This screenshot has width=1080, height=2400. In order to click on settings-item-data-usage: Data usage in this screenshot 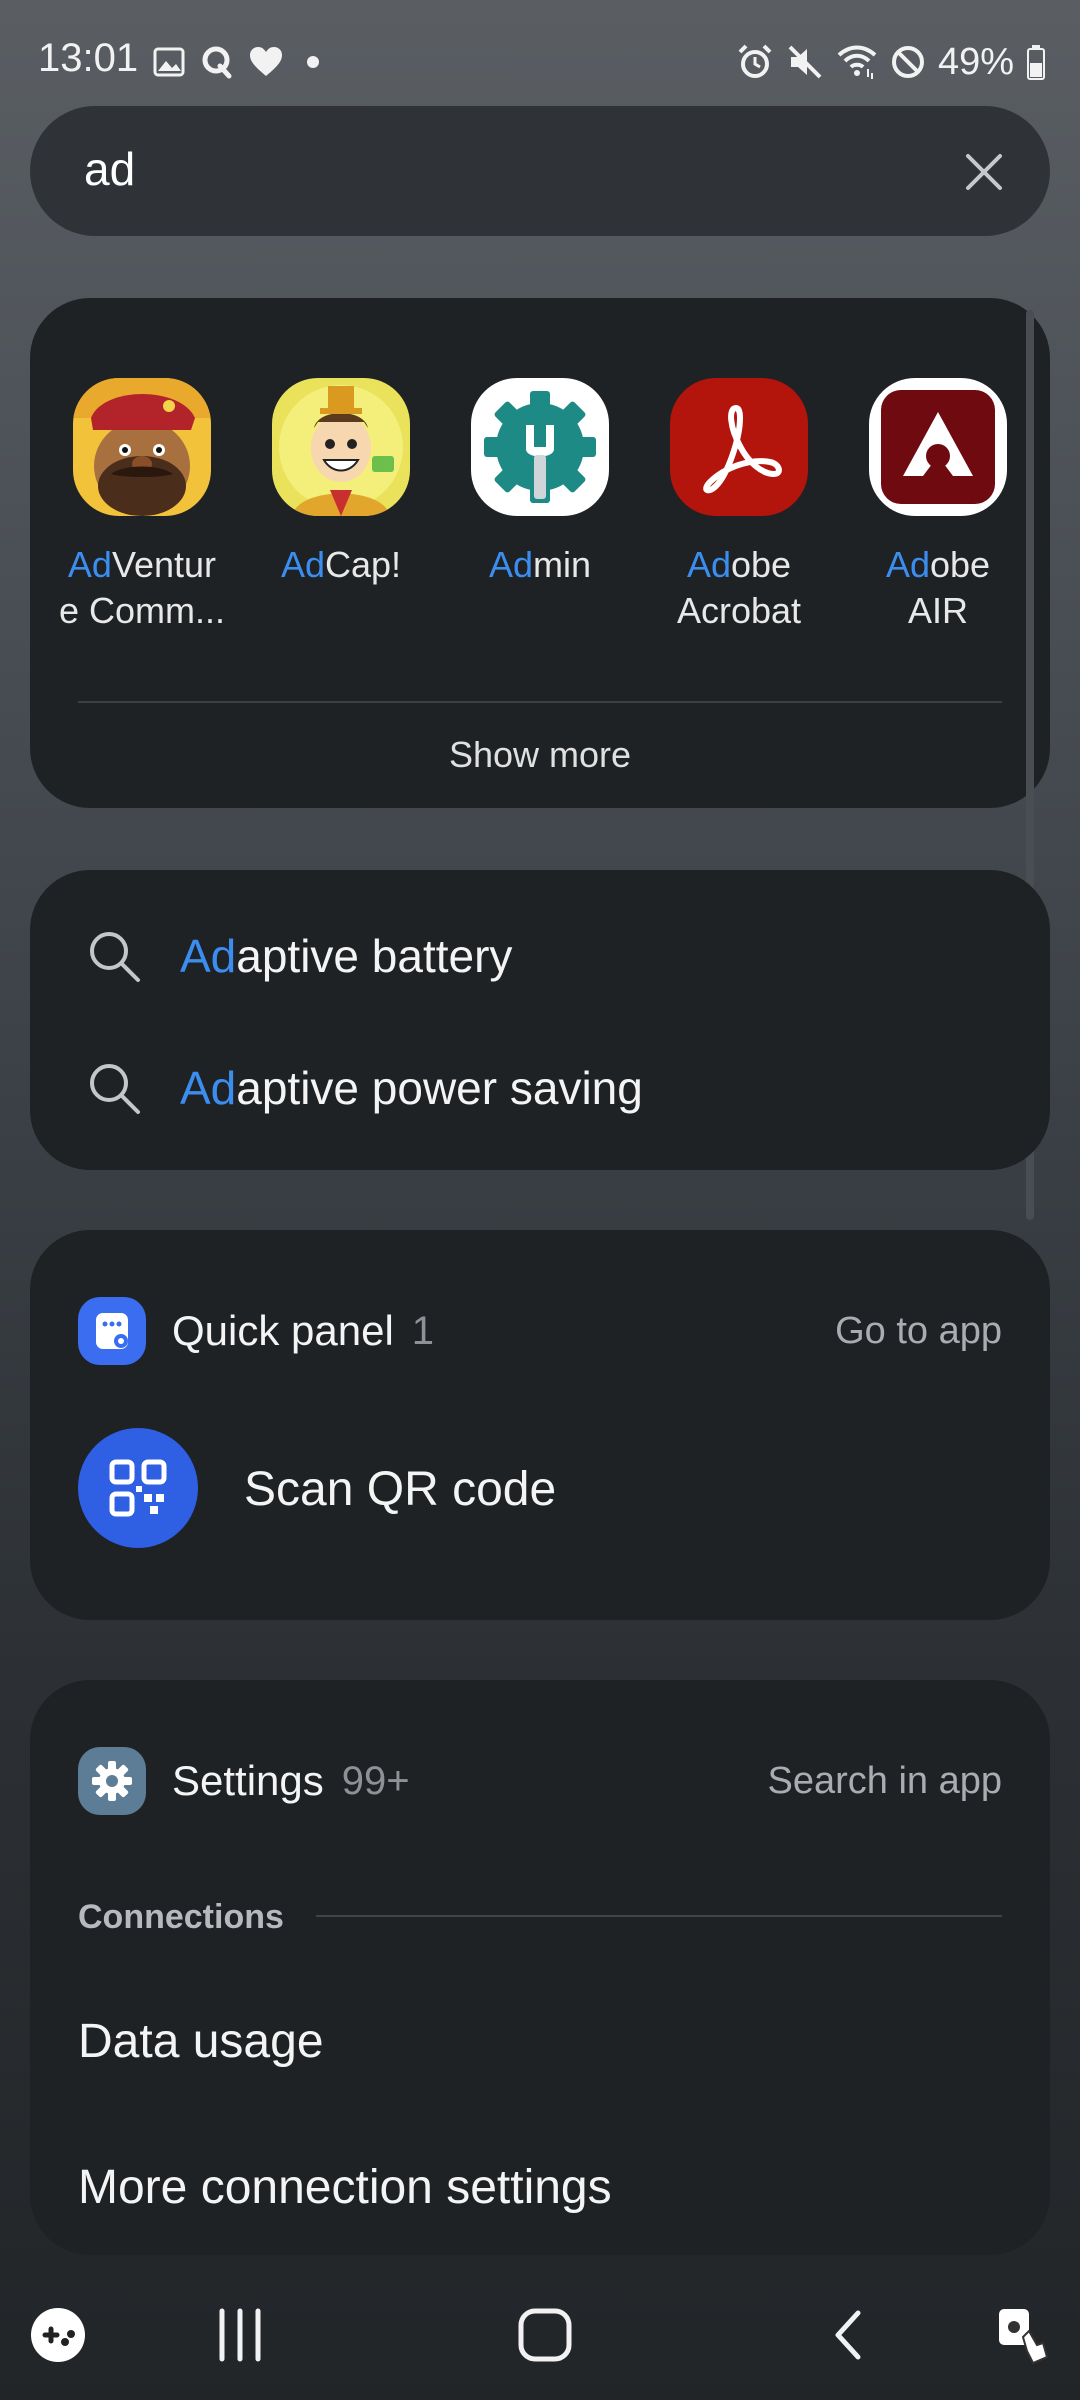, I will do `click(201, 2041)`.